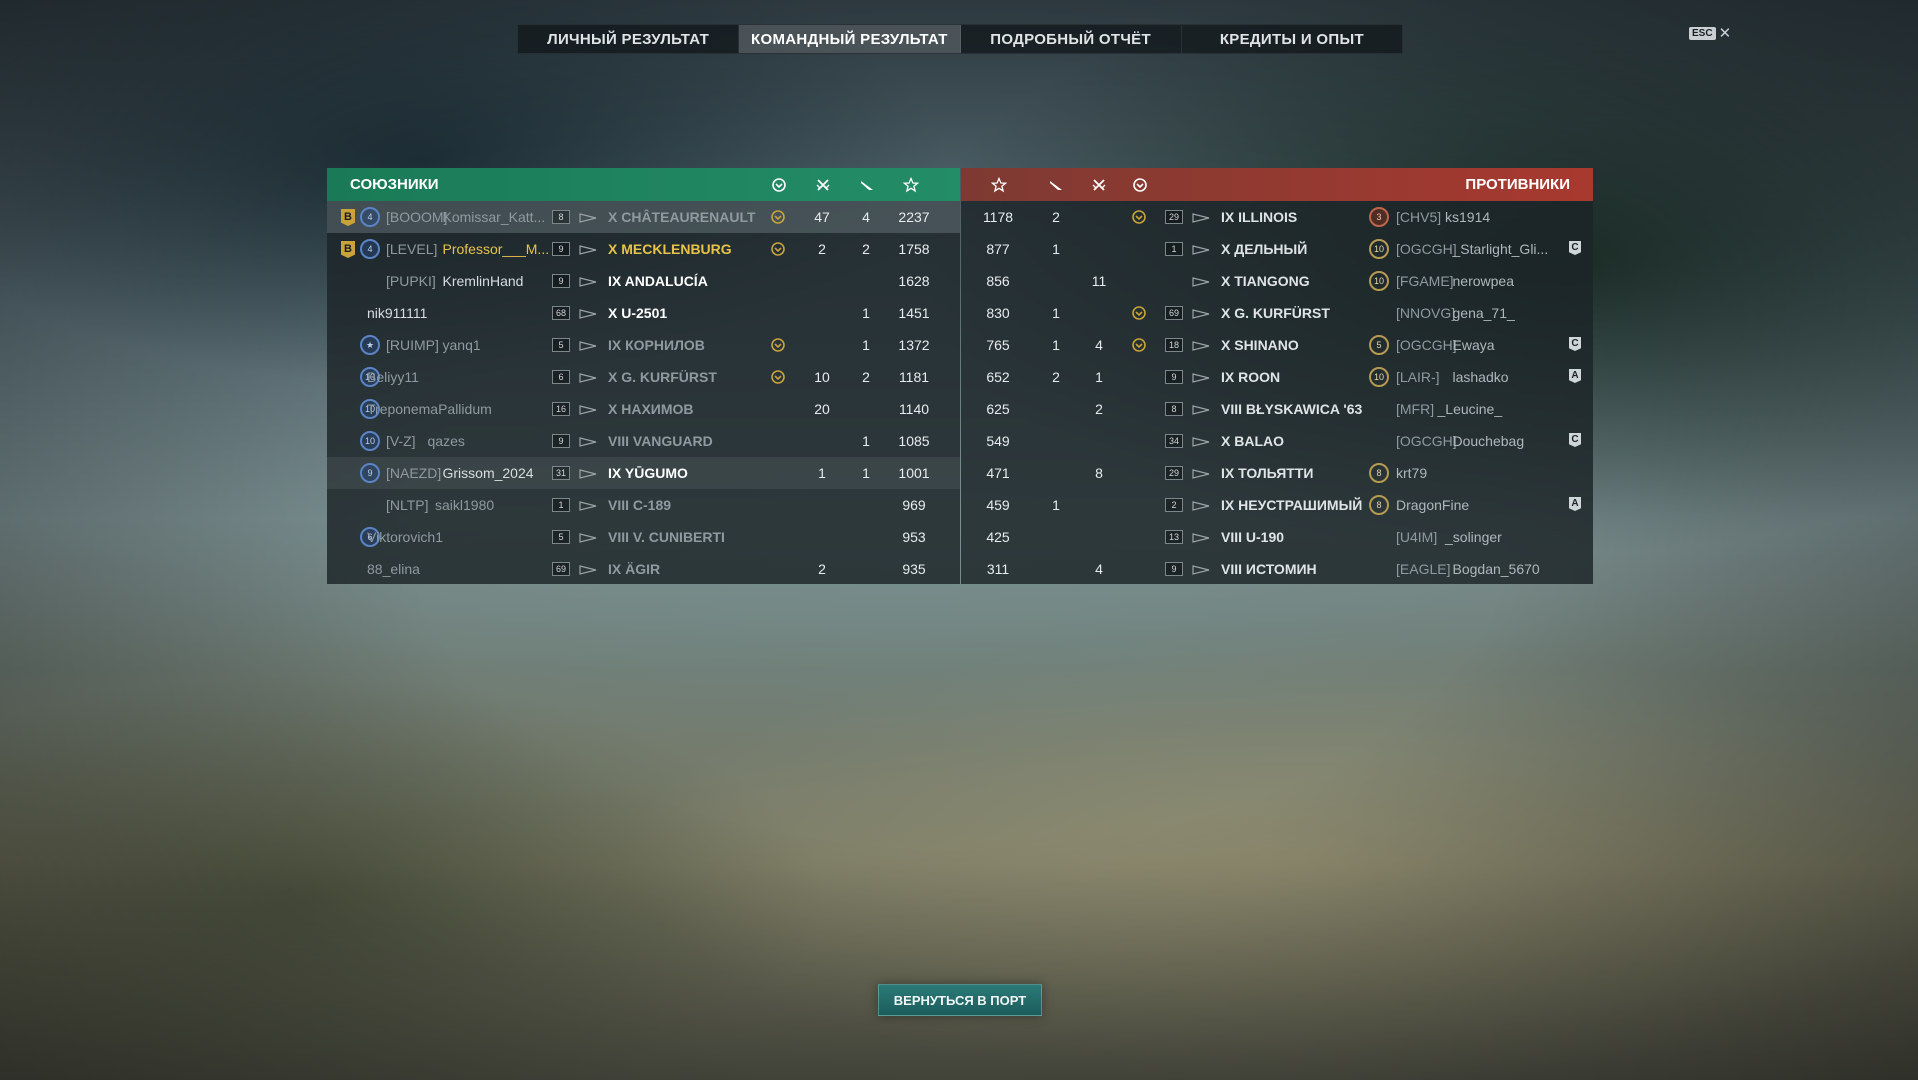 This screenshot has width=1918, height=1080. What do you see at coordinates (643, 537) in the screenshot?
I see `table-row: 6 Viktorovich1 5 VIII V. CUNIBERTI 953` at bounding box center [643, 537].